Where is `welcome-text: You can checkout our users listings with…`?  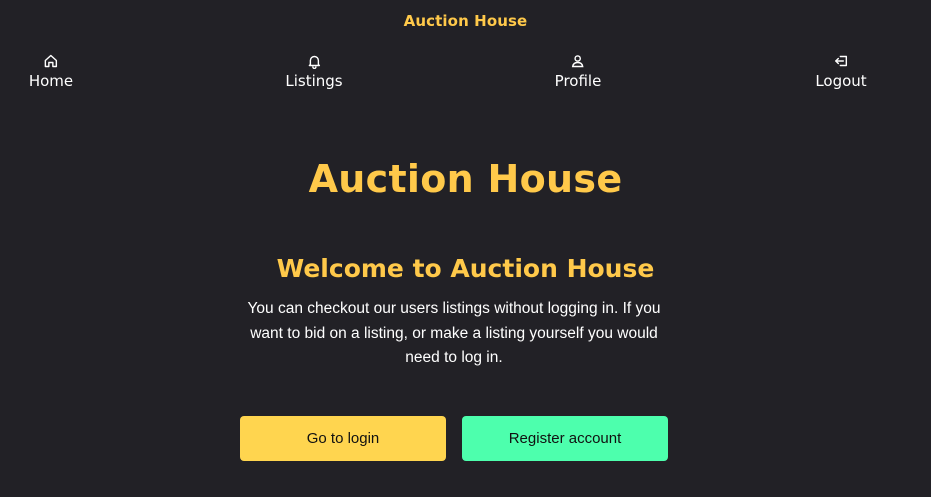
welcome-text: You can checkout our users listings with… is located at coordinates (454, 333).